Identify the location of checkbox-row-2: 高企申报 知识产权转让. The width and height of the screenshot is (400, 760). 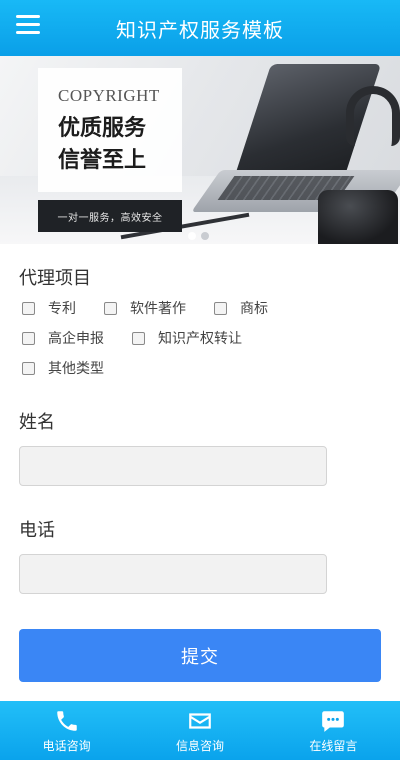
(146, 338).